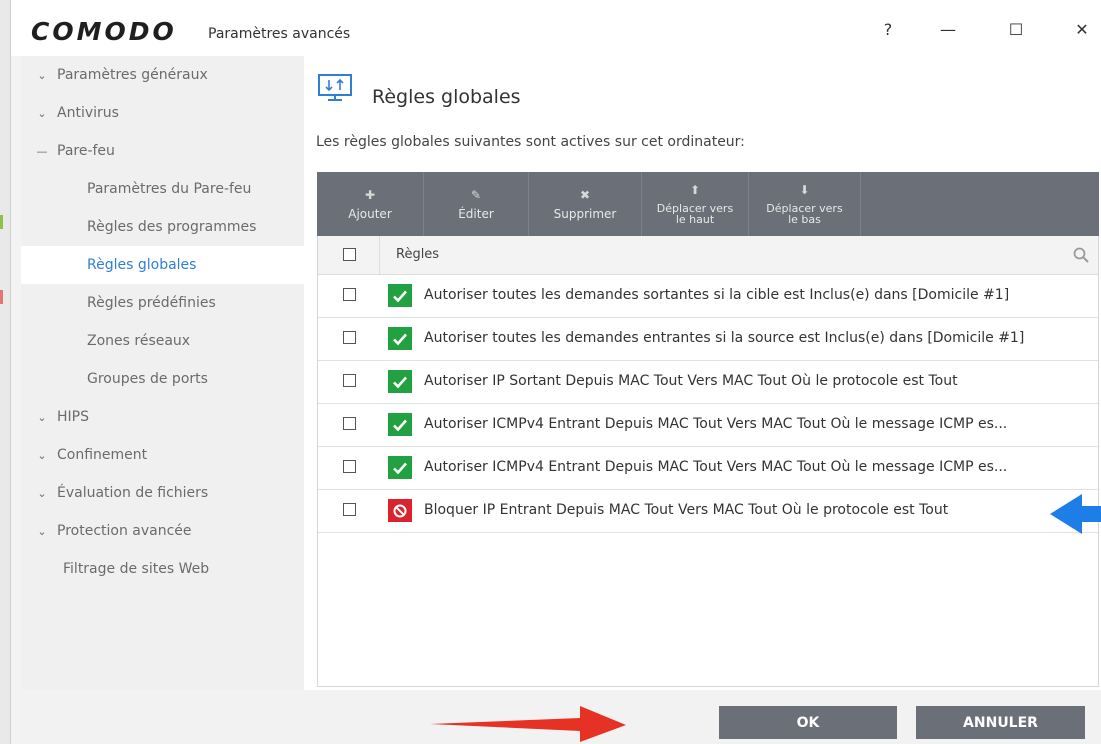  I want to click on comodo-logo: COMODO, so click(104, 31).